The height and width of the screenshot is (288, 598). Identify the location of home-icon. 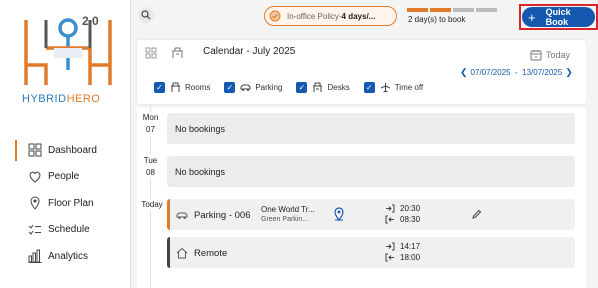
(182, 253).